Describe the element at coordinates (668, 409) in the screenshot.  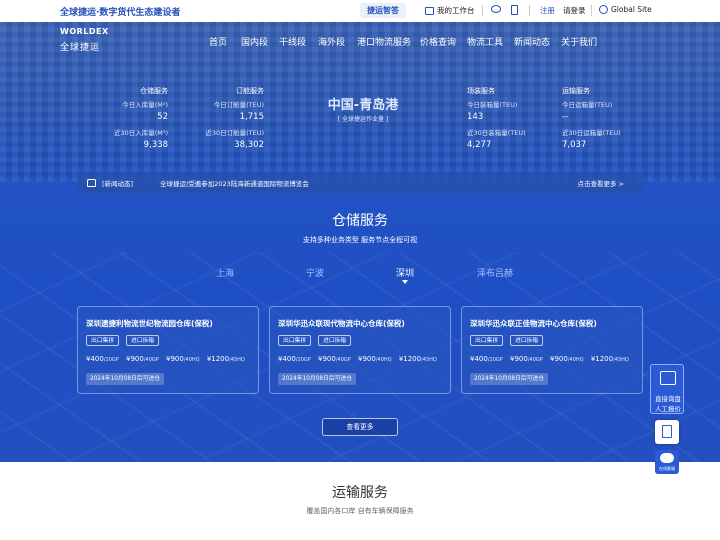
I see `quote-line2: 人工报价` at that location.